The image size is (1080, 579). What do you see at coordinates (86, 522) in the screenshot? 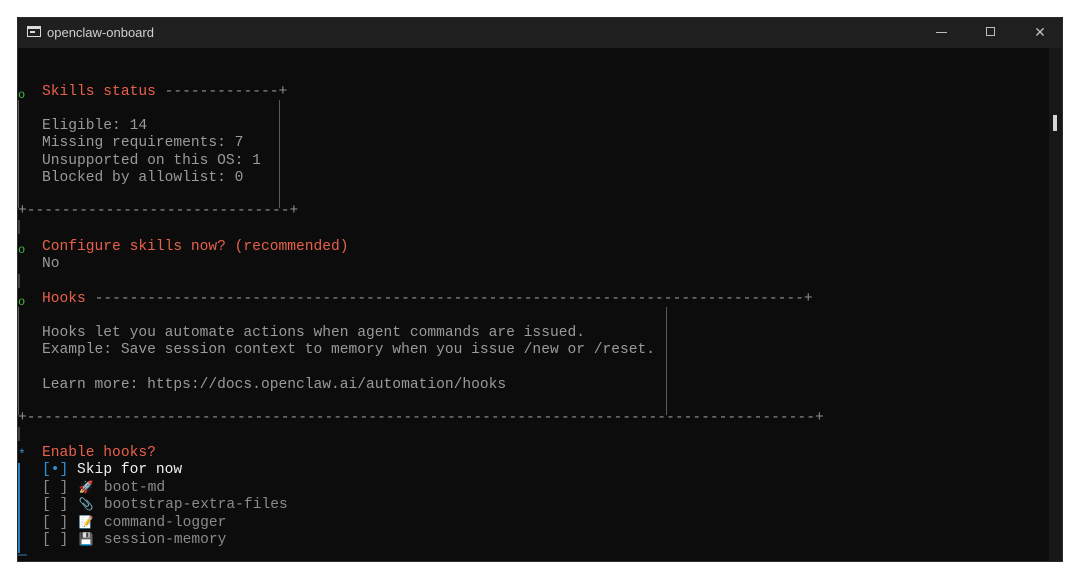
I see `memo-icon: 📝` at bounding box center [86, 522].